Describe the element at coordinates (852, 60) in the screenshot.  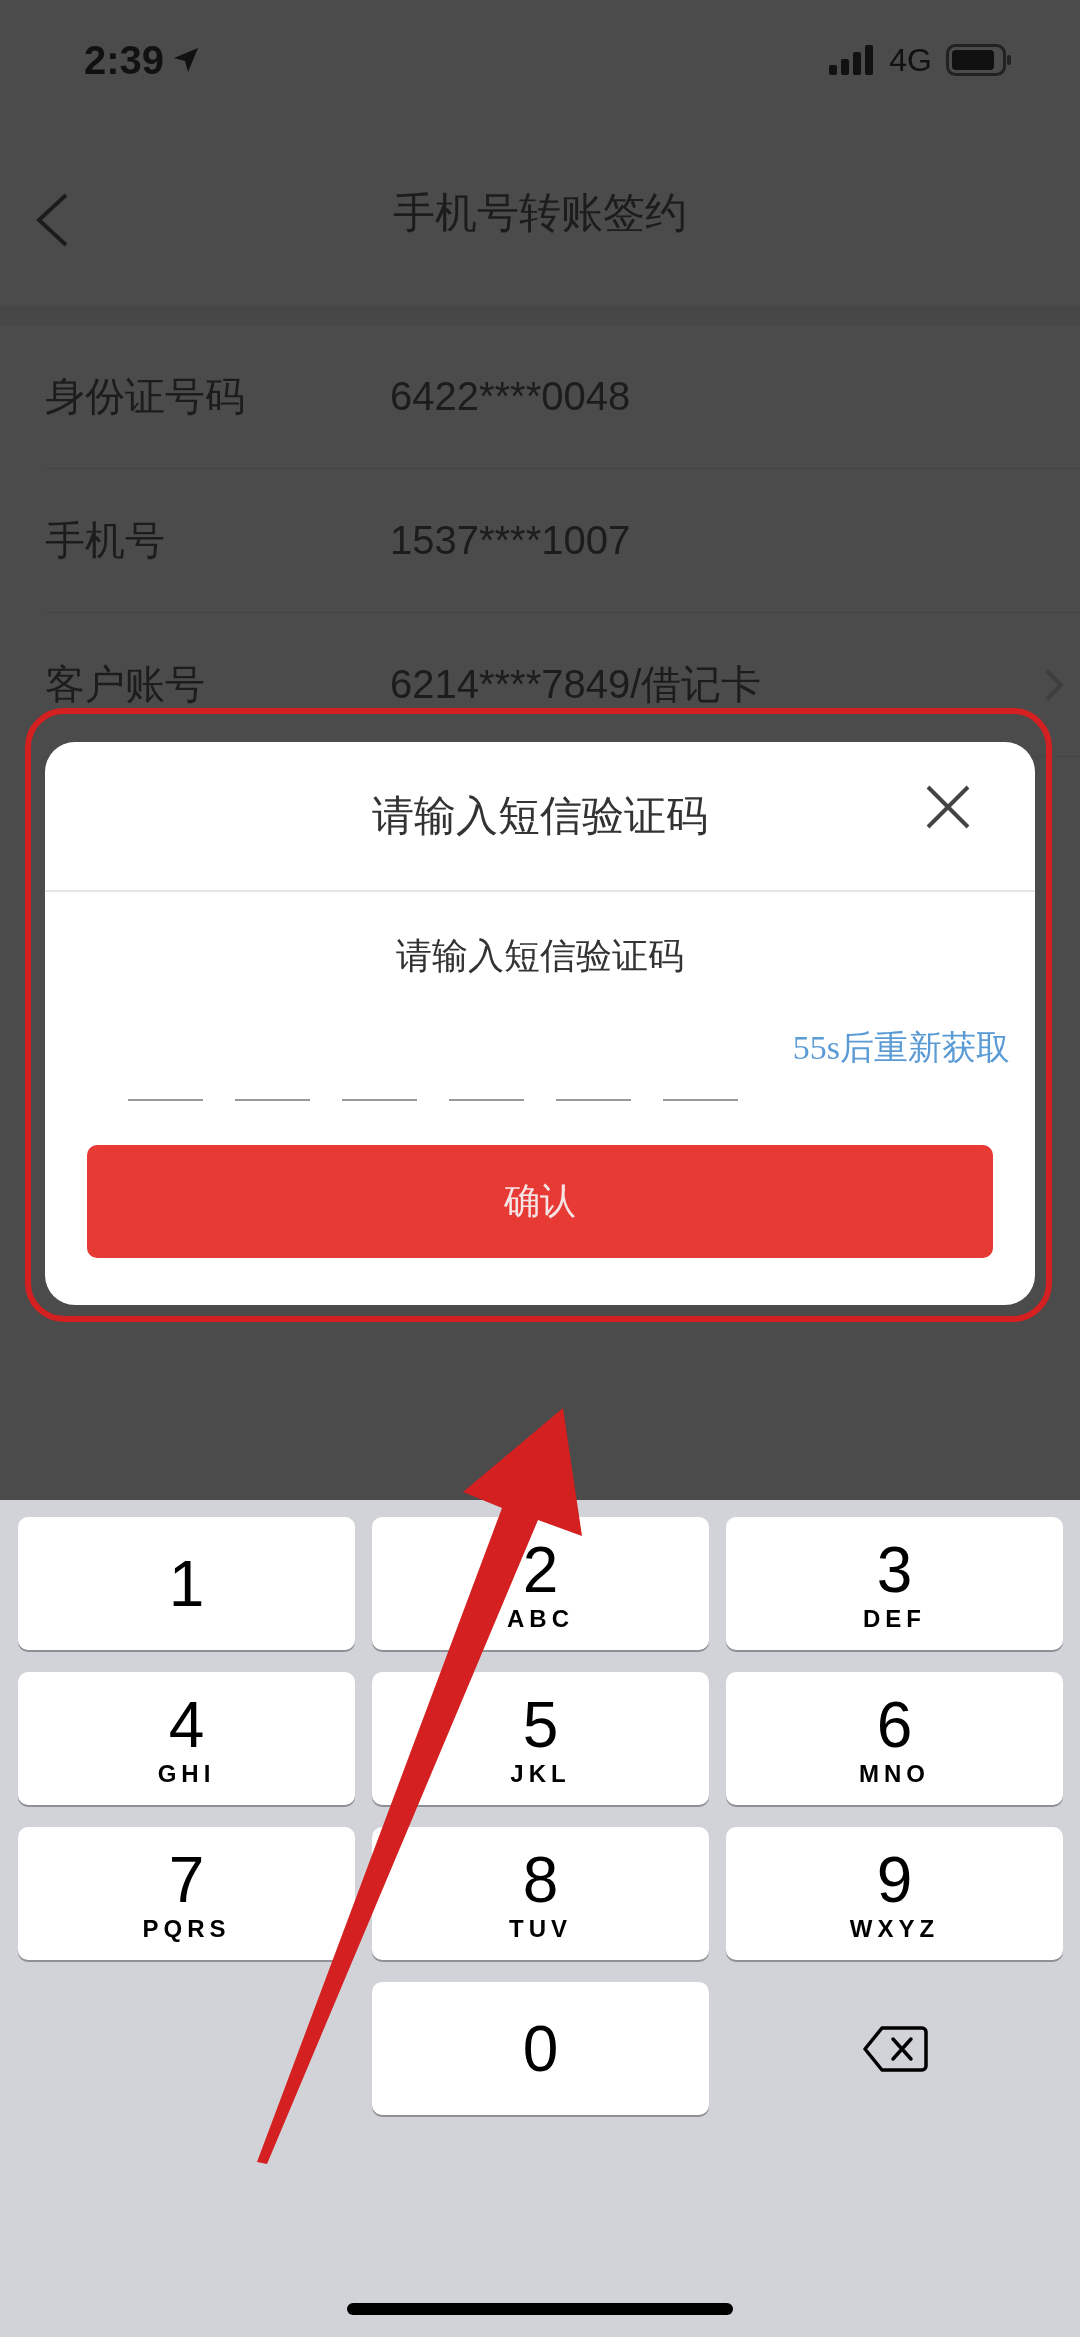
I see `signal-icon` at that location.